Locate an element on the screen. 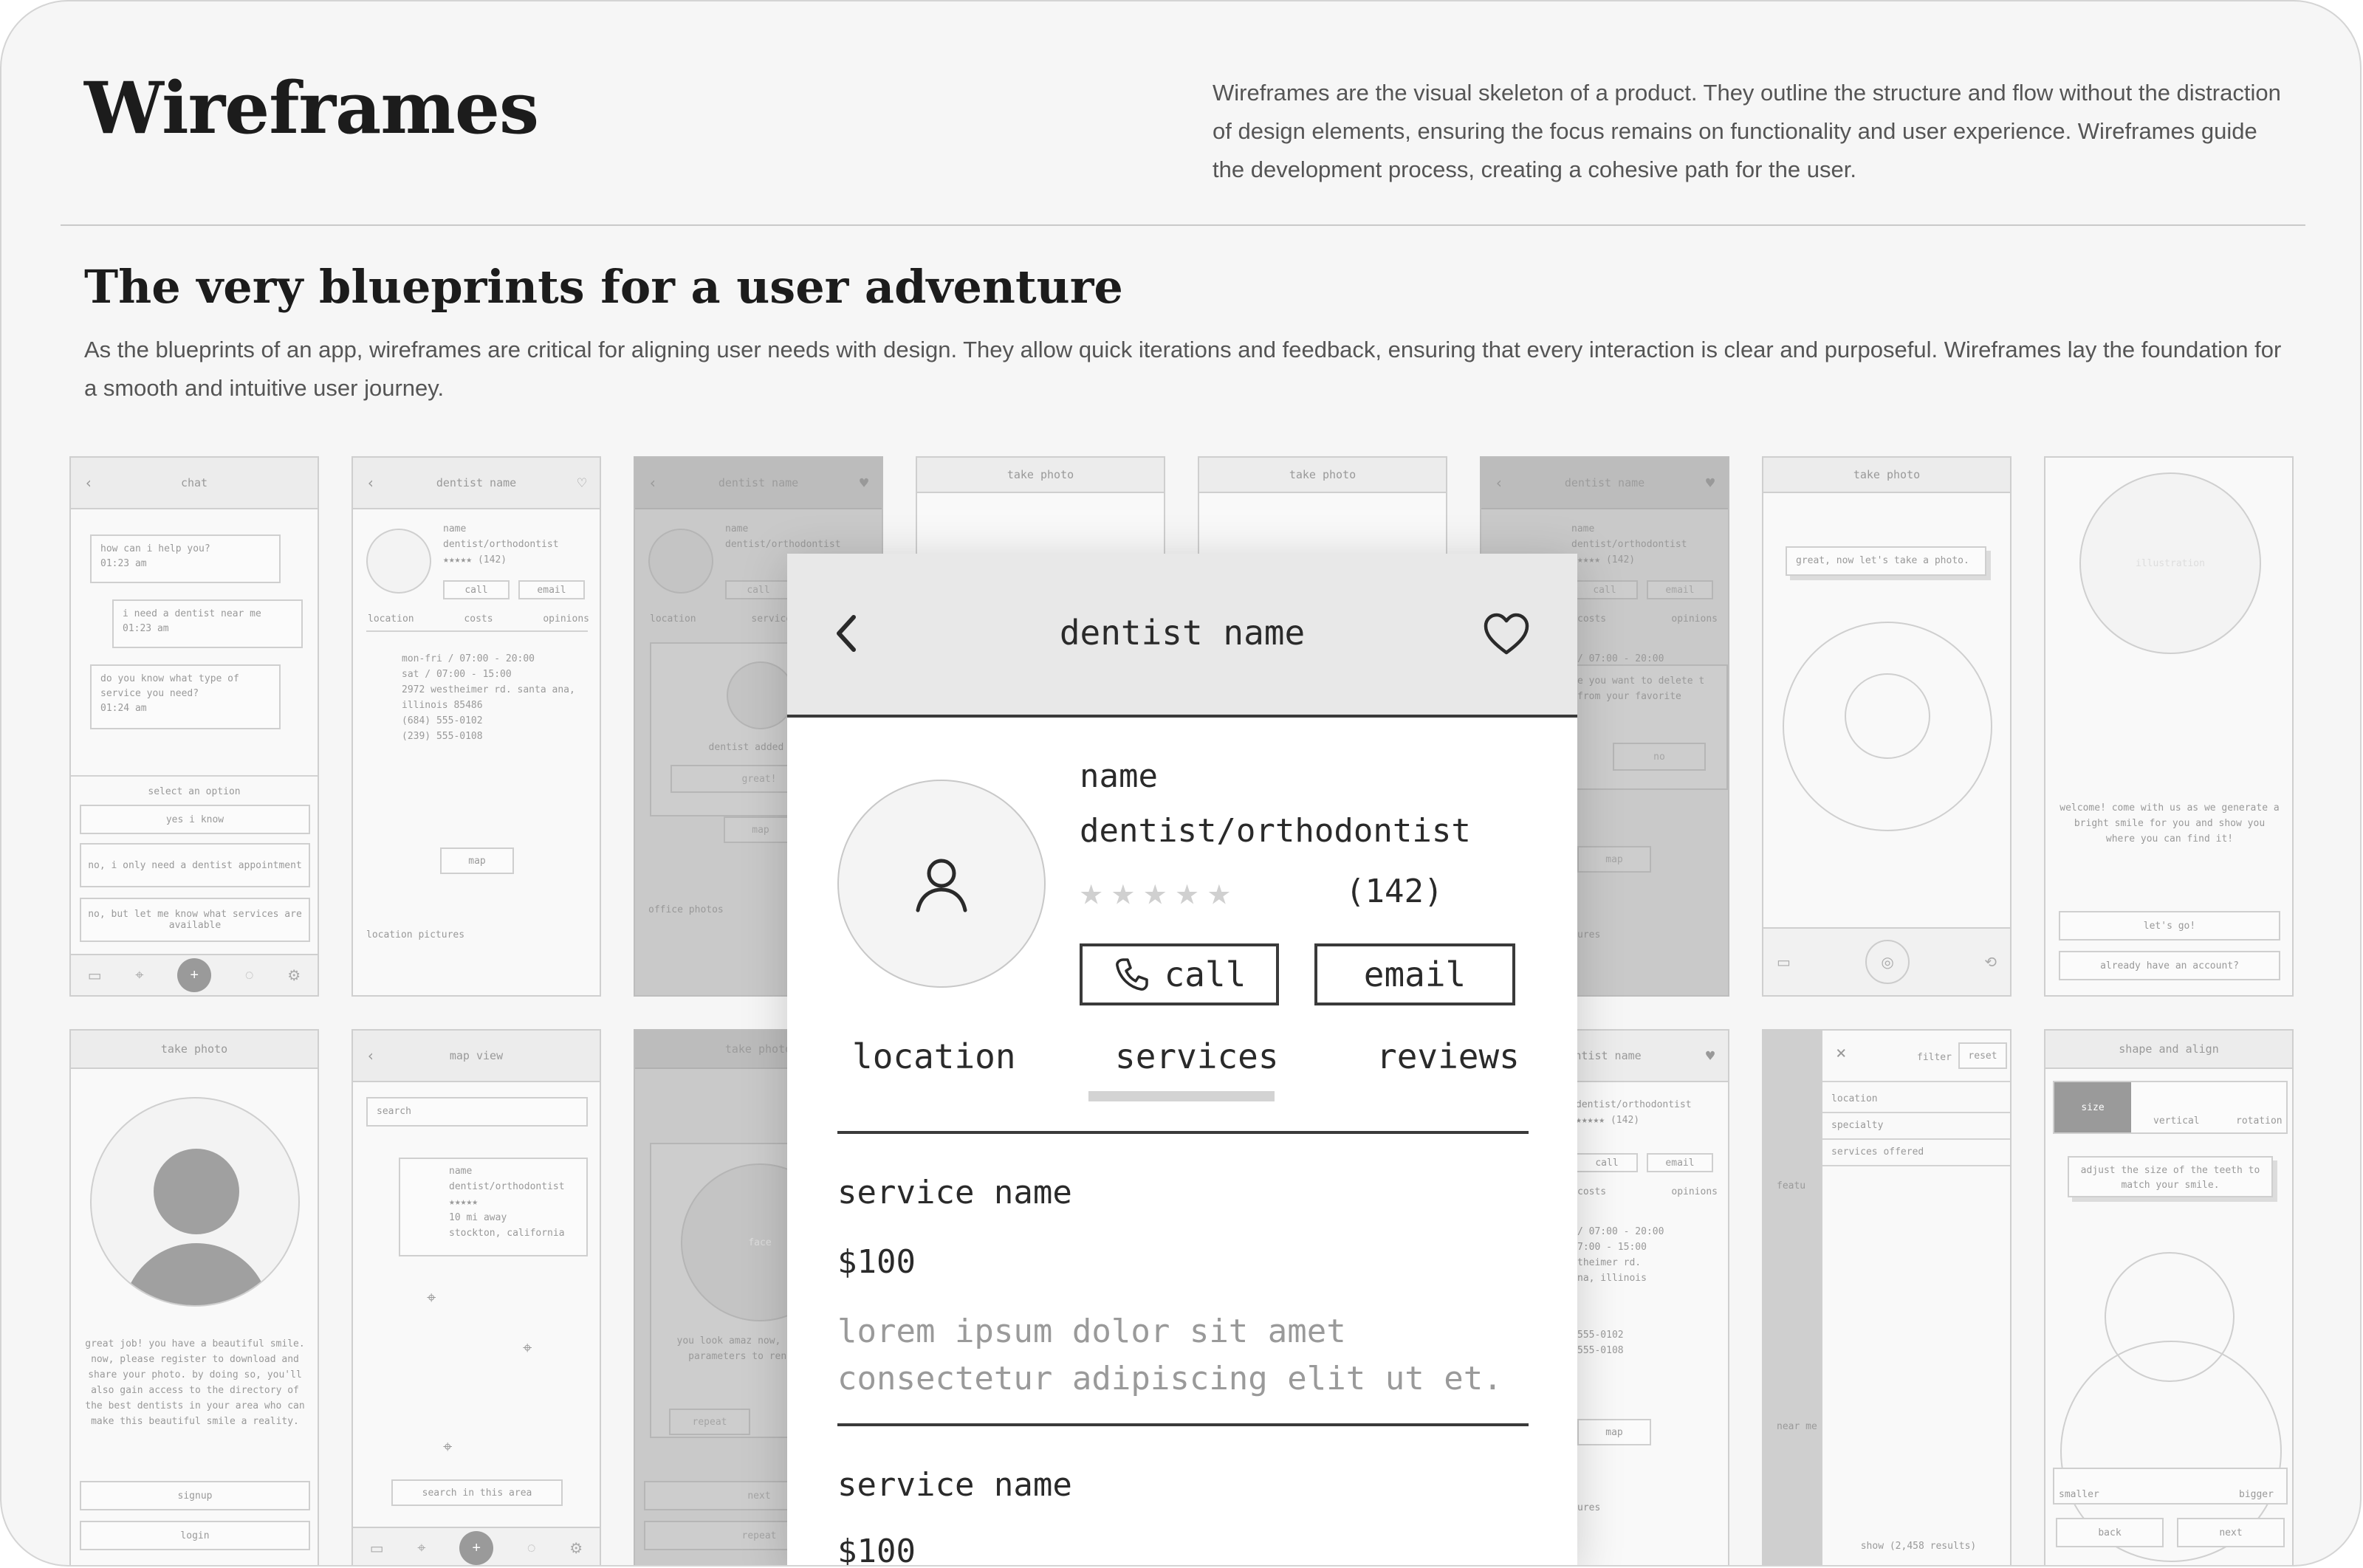 The width and height of the screenshot is (2363, 1568). back-icon: ‹ is located at coordinates (89, 483).